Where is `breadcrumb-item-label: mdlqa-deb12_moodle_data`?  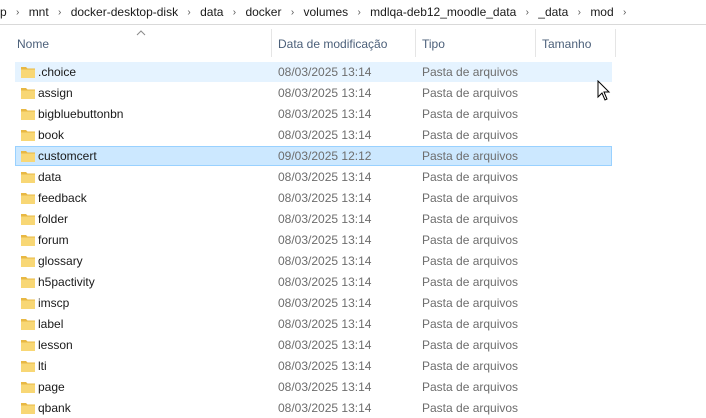
breadcrumb-item-label: mdlqa-deb12_moodle_data is located at coordinates (443, 12).